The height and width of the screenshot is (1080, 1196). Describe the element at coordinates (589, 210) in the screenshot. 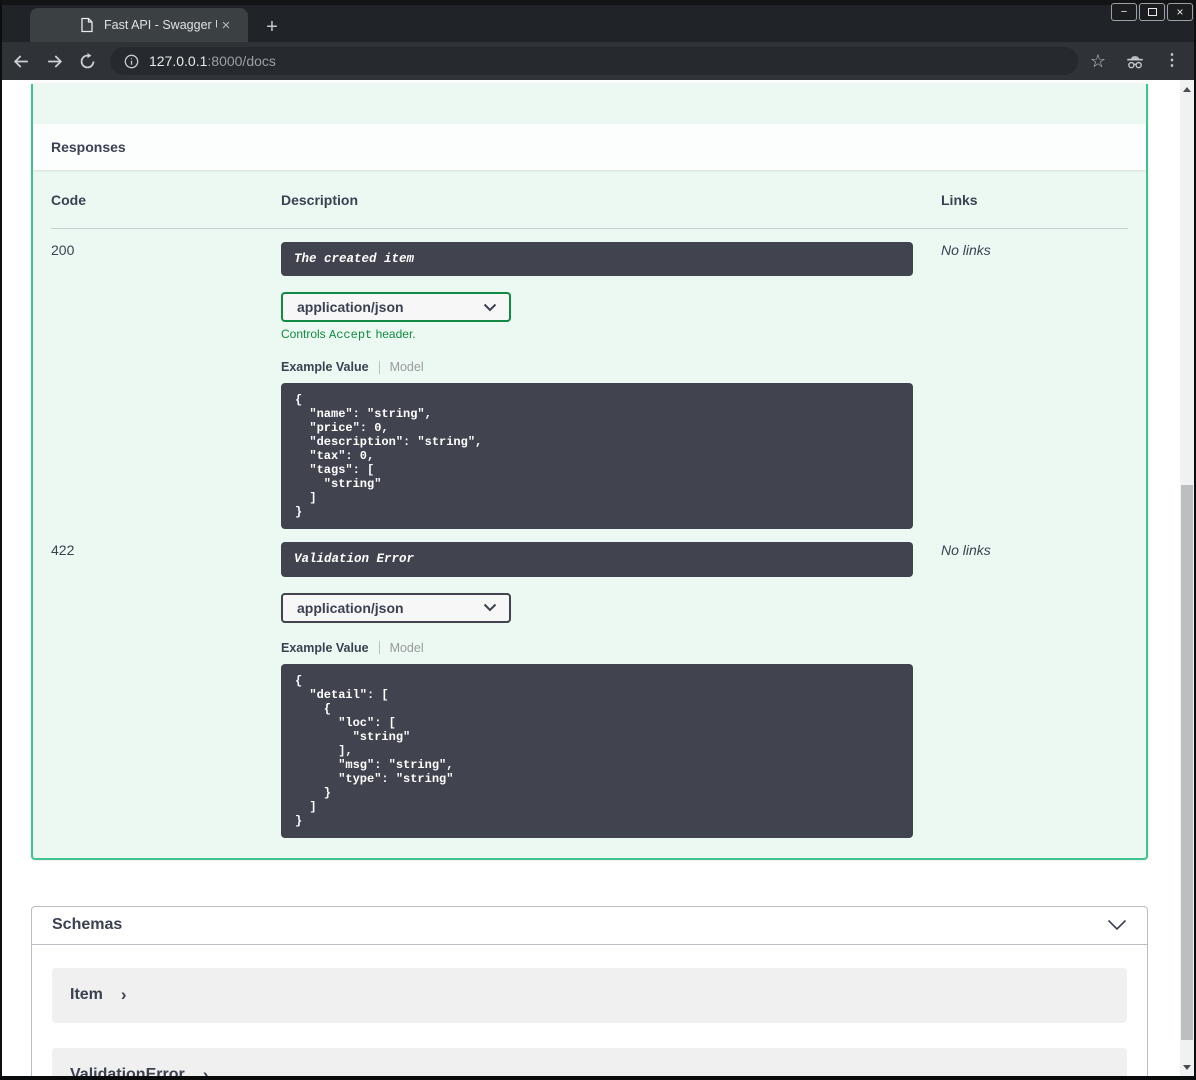

I see `responses-table-head: Code Description Links` at that location.